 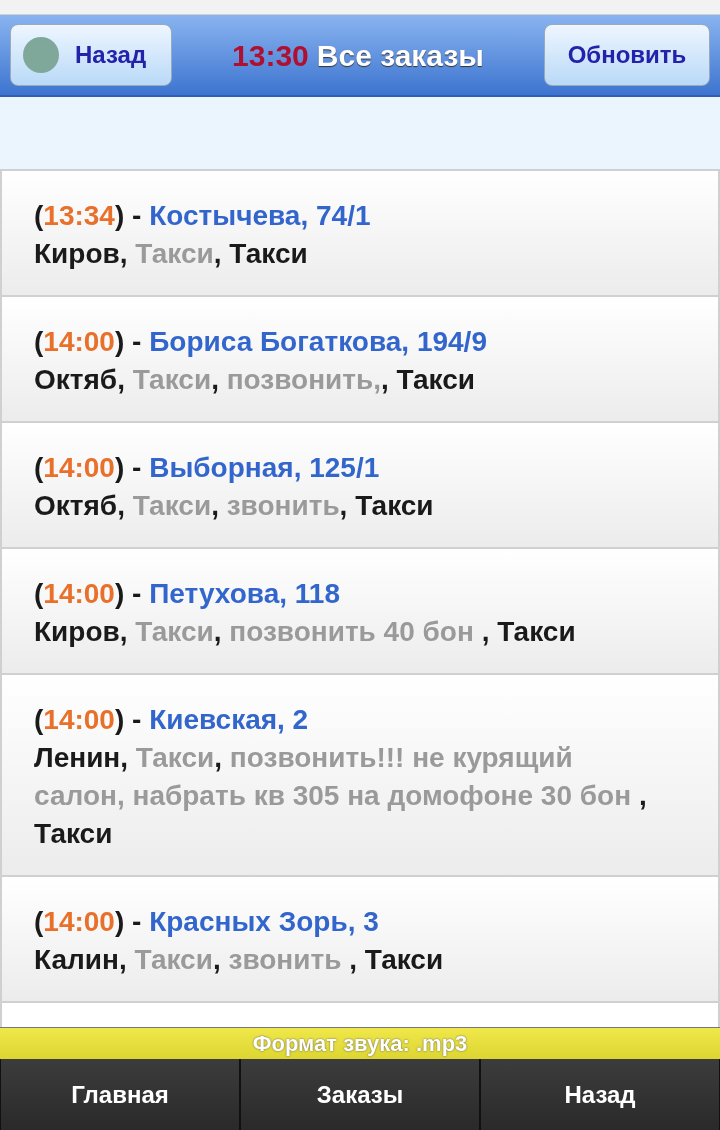 What do you see at coordinates (239, 960) in the screenshot?
I see `order-details: Калин, Такси, звонить , Такси` at bounding box center [239, 960].